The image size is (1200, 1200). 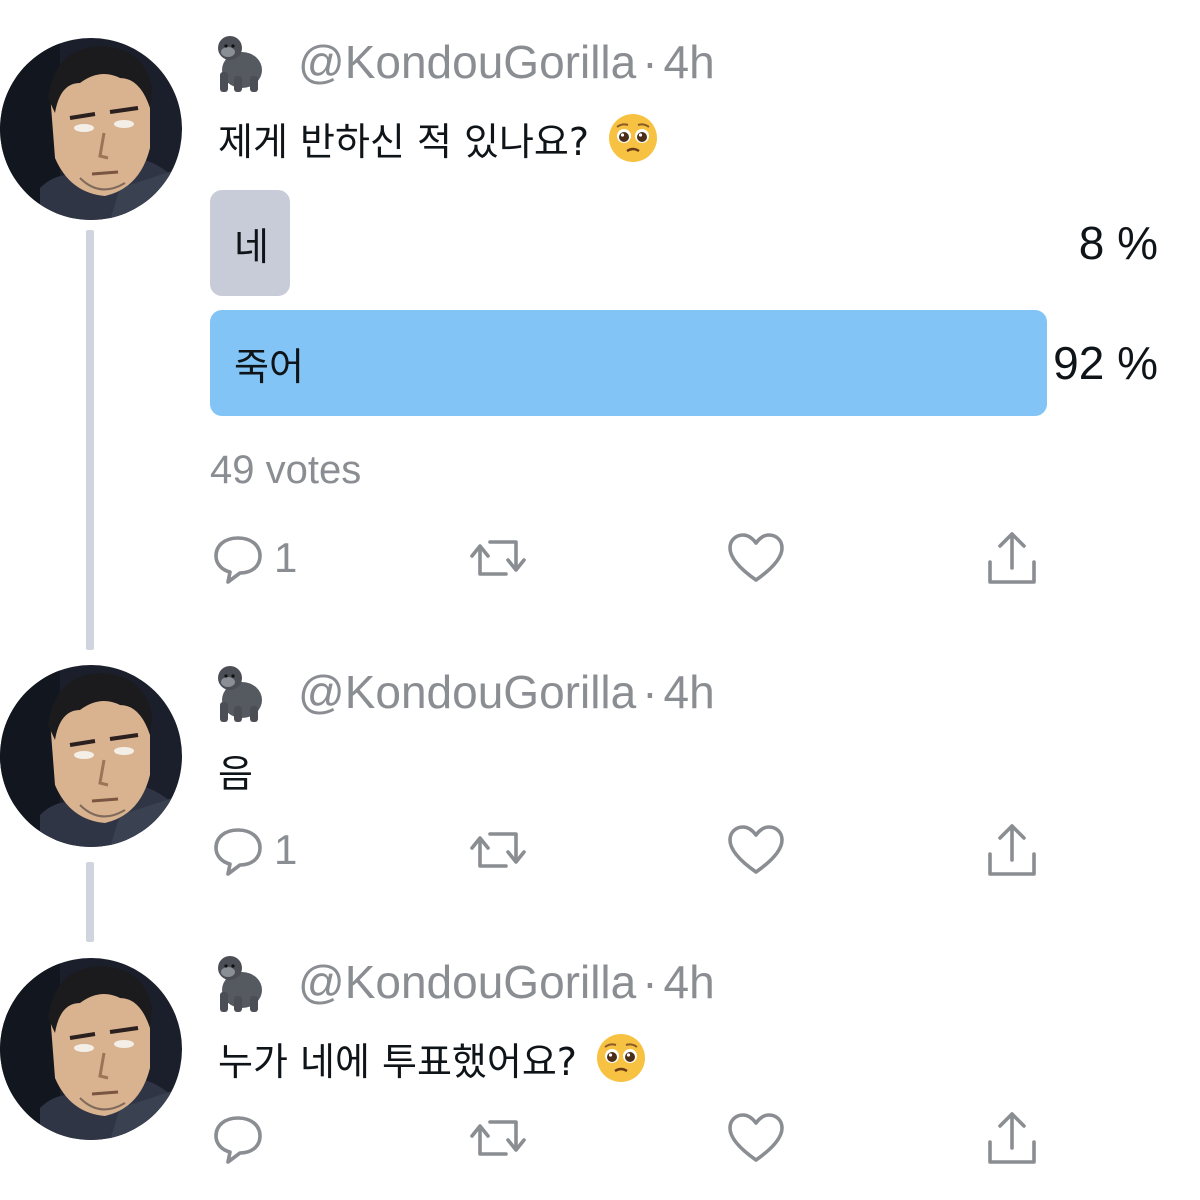 I want to click on tweet-text: 음, so click(x=235, y=770).